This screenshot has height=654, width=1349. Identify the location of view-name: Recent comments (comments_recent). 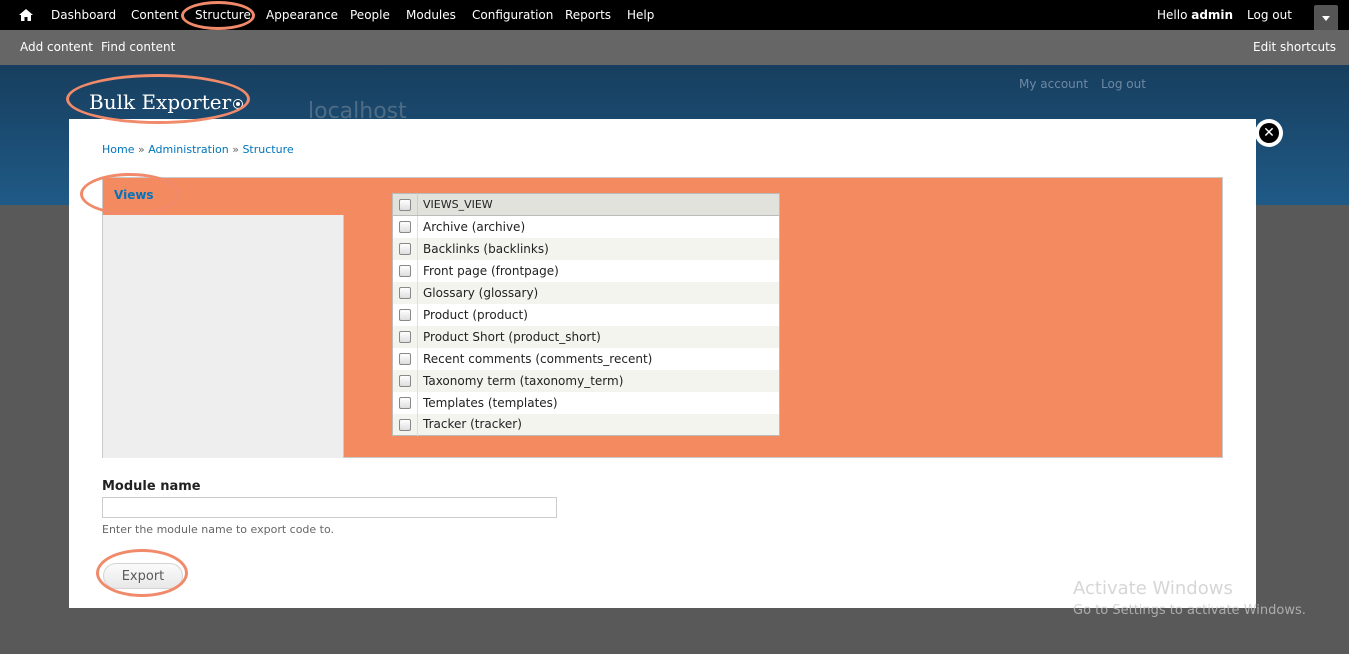
(598, 358).